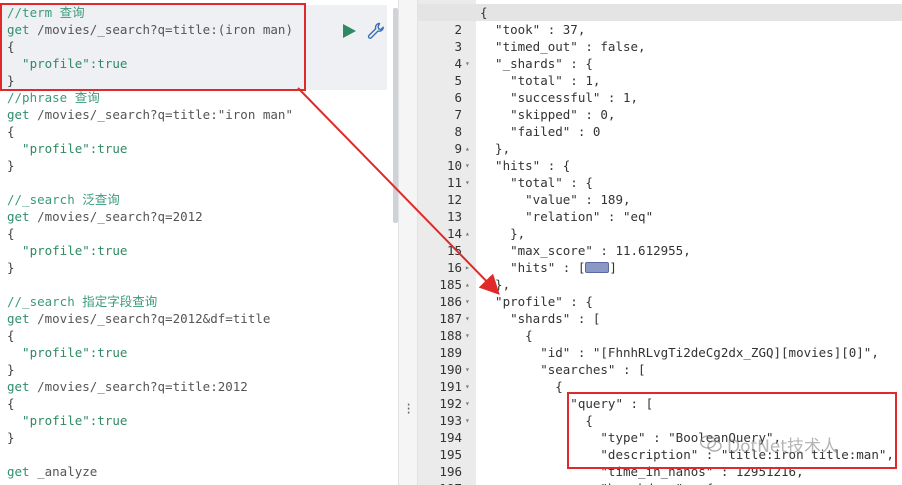  Describe the element at coordinates (454, 165) in the screenshot. I see `line-number: 10` at that location.